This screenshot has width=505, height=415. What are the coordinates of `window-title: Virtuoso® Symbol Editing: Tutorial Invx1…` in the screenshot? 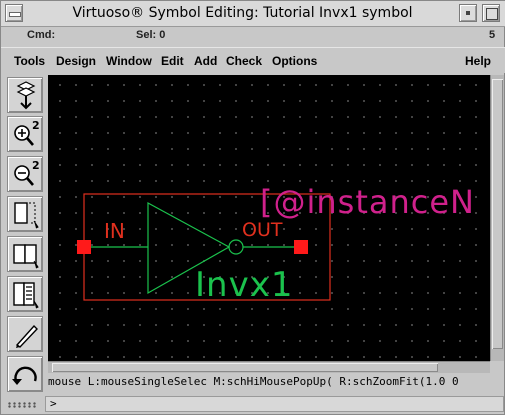 It's located at (242, 13).